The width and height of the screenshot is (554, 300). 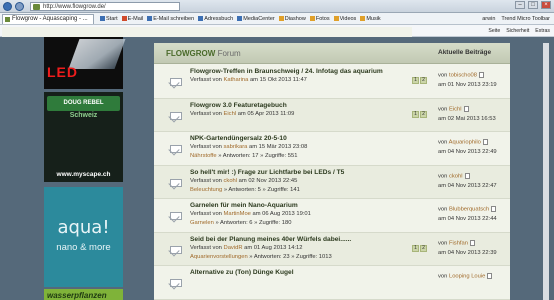 I want to click on topic-author: Eichl, so click(x=230, y=114).